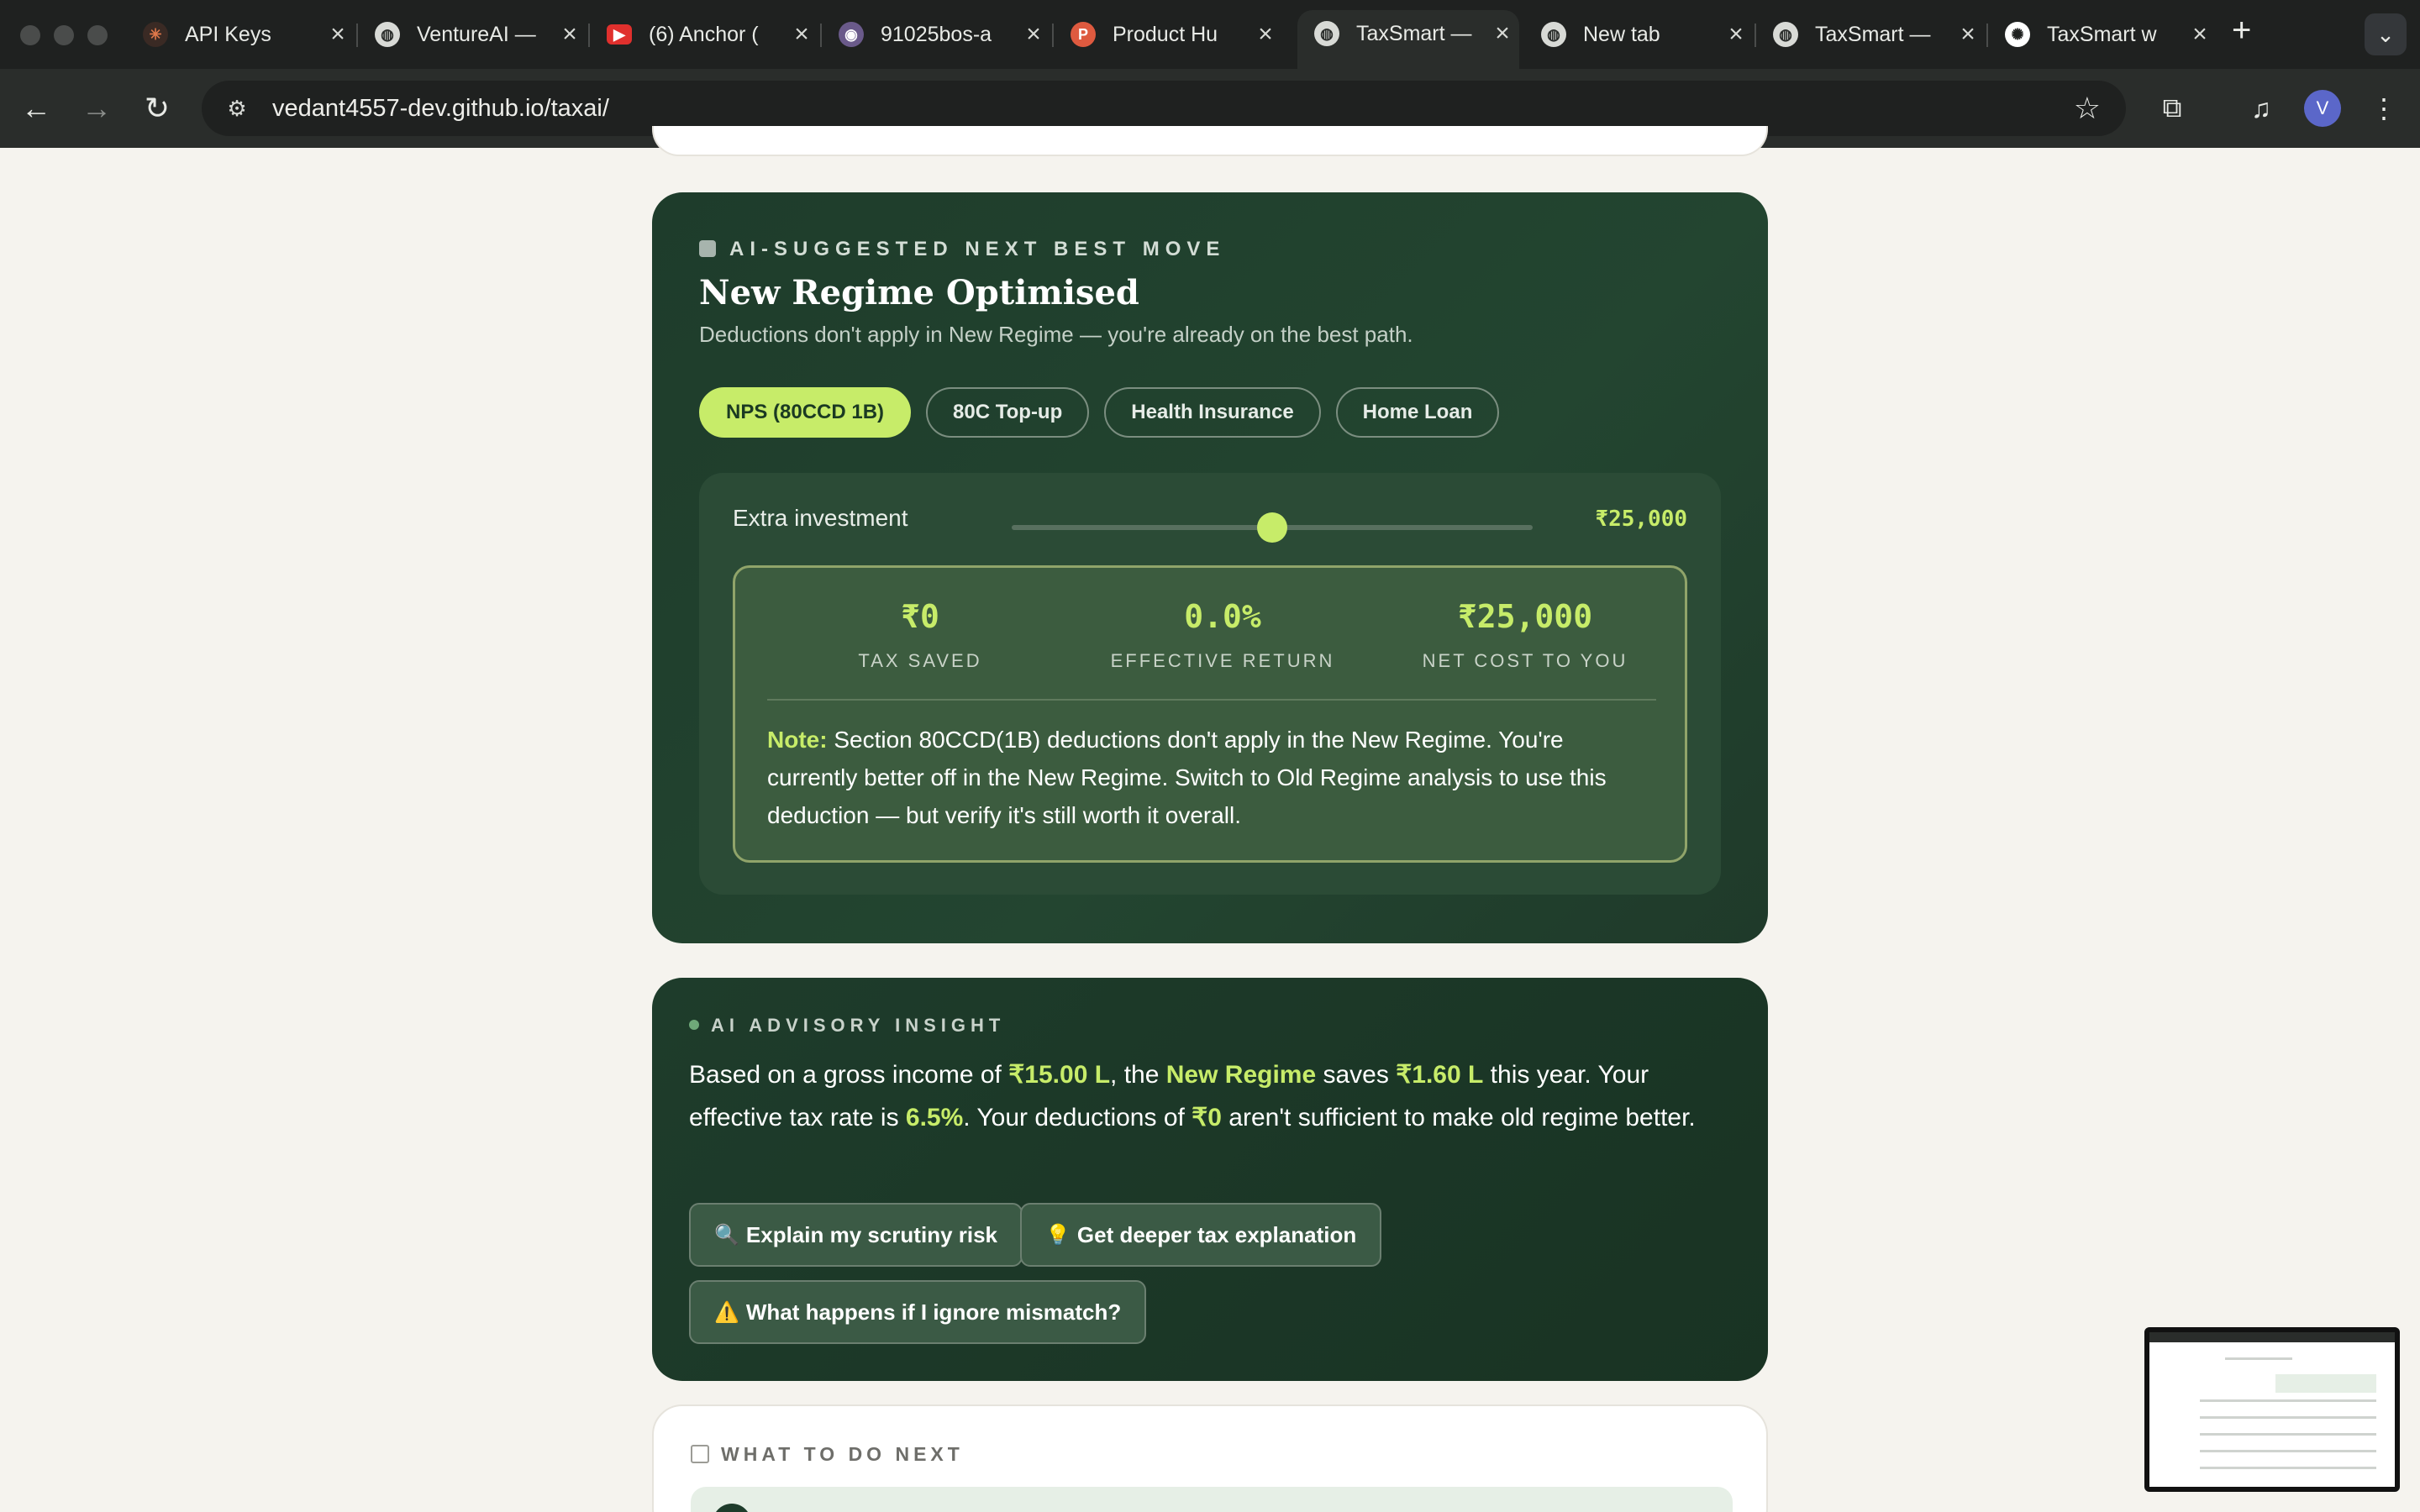  Describe the element at coordinates (2272, 1337) in the screenshot. I see `preview-toolbar` at that location.